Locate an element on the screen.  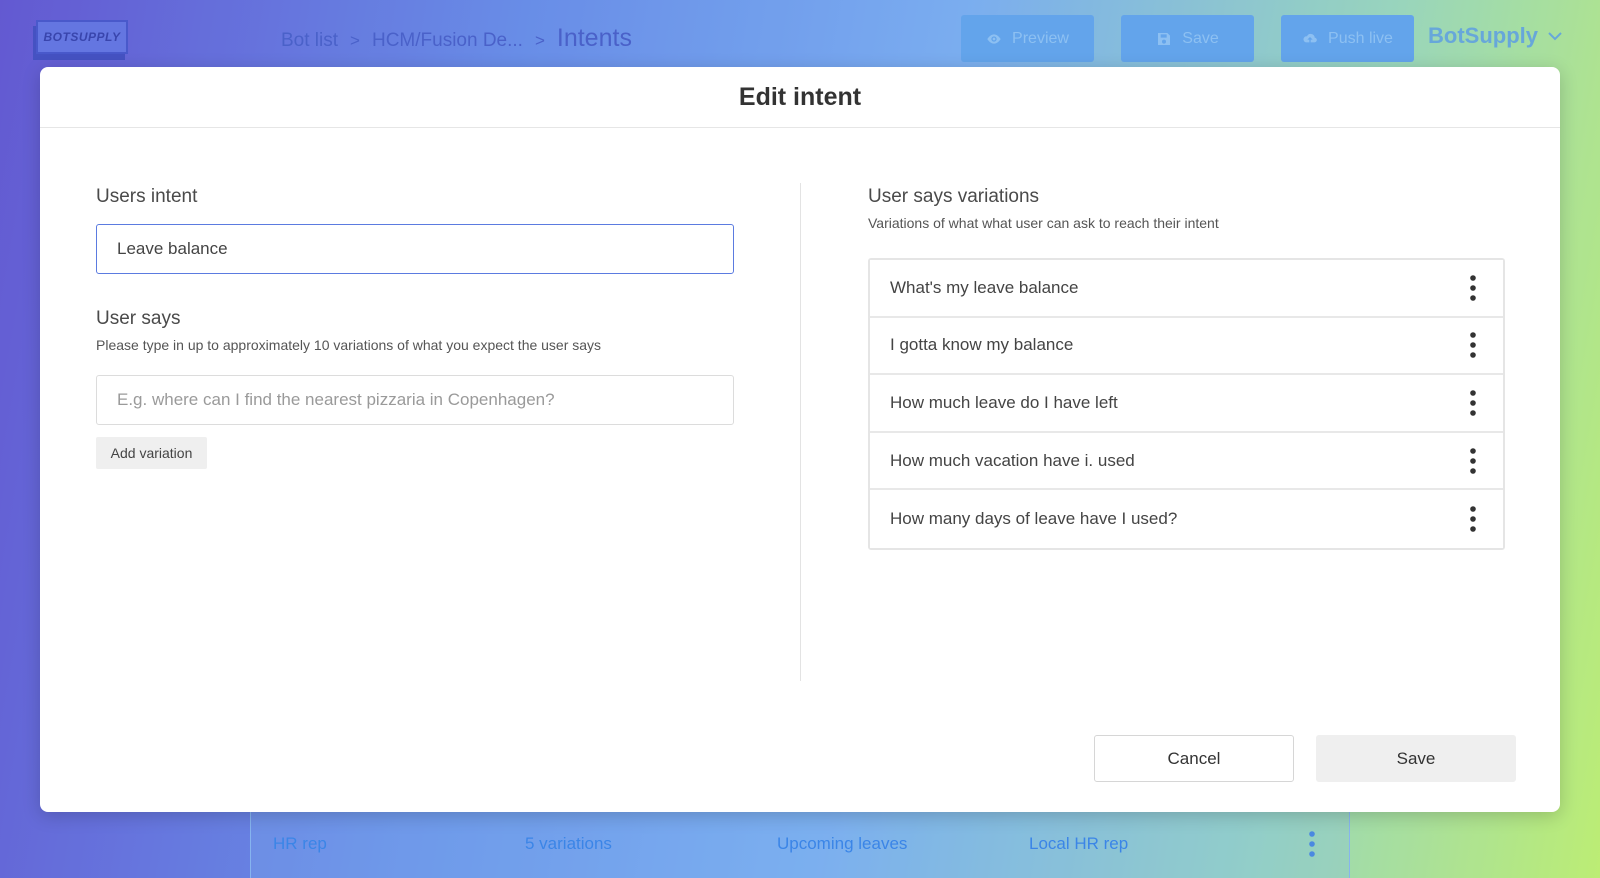
modal-header: Edit intent is located at coordinates (800, 97).